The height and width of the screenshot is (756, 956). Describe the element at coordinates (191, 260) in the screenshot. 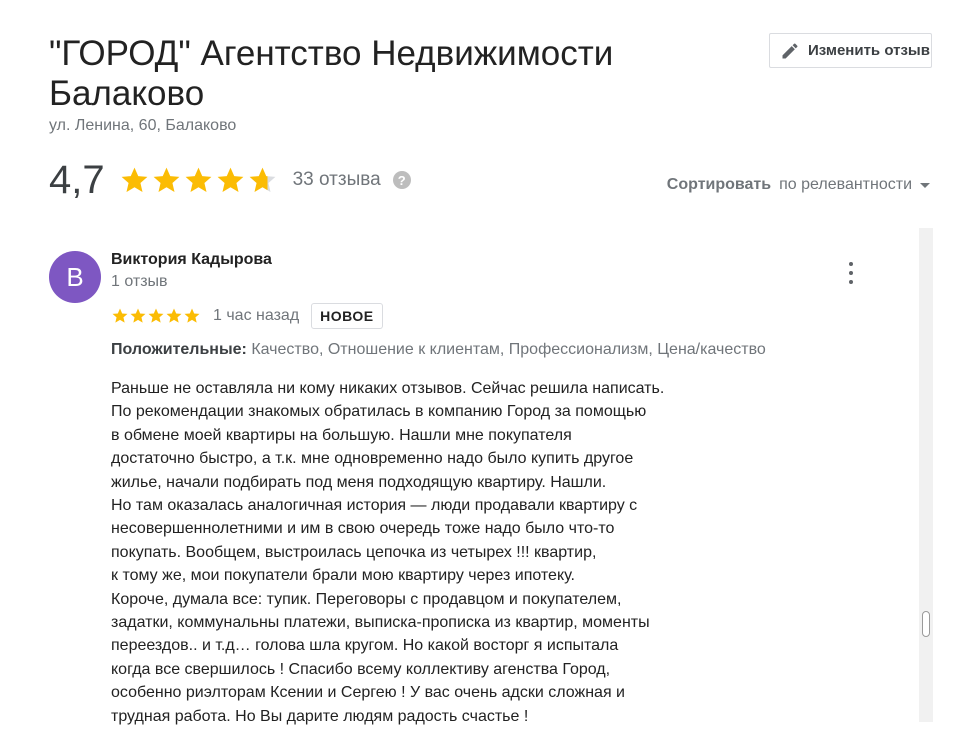

I see `review-author: Виктория Кадырова` at that location.